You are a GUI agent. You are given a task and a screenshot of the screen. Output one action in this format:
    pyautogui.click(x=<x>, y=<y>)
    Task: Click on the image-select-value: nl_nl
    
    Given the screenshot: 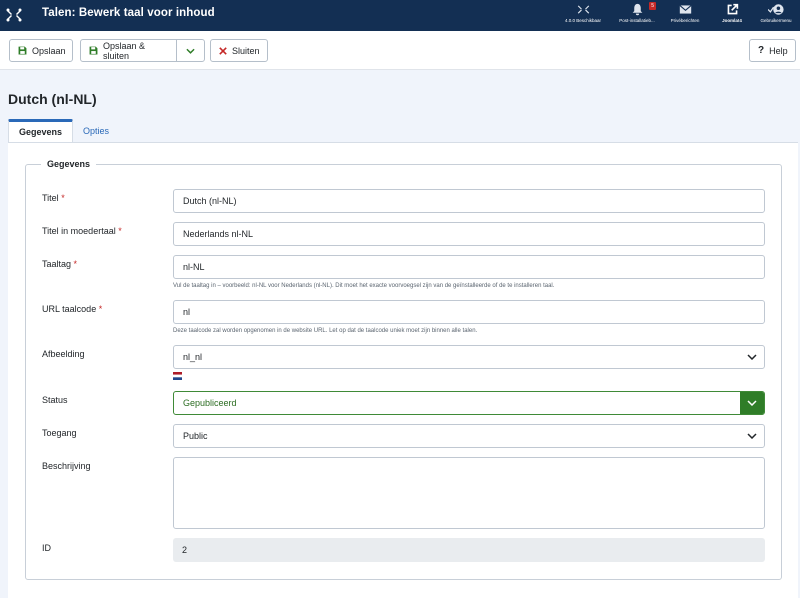 What is the action you would take?
    pyautogui.click(x=193, y=357)
    